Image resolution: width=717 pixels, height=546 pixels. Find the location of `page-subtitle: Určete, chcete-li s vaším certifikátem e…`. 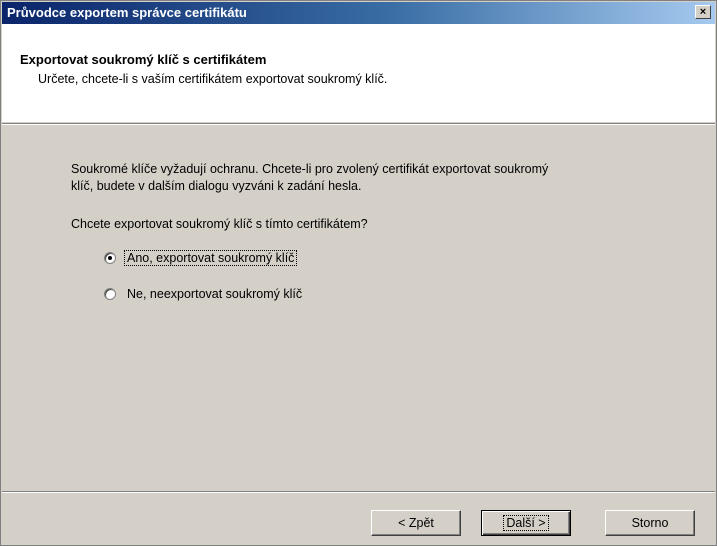

page-subtitle: Určete, chcete-li s vaším certifikátem e… is located at coordinates (213, 79).